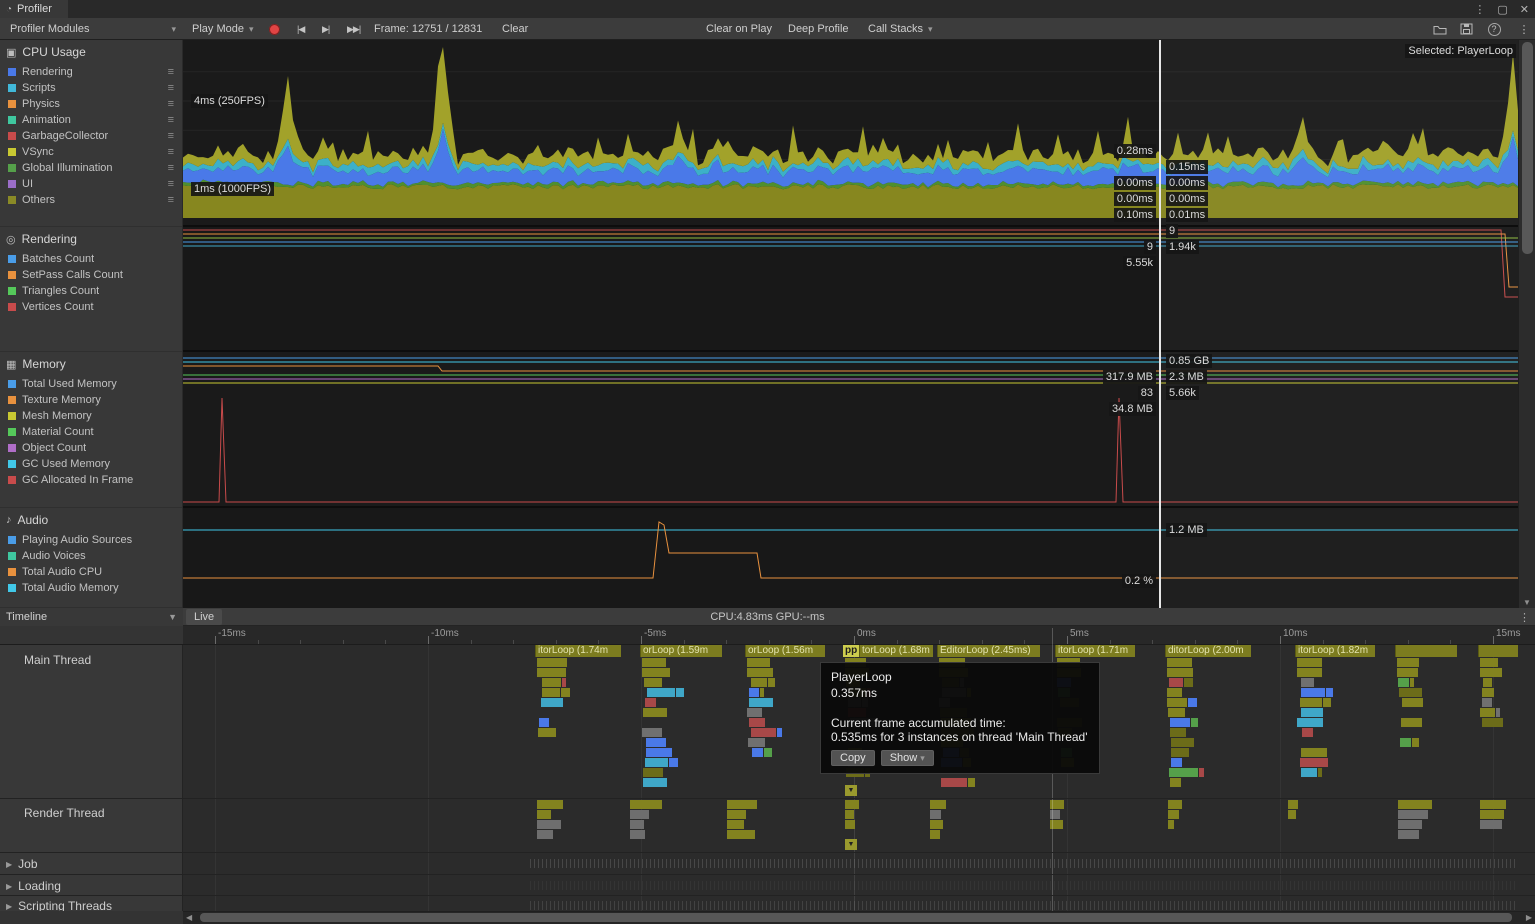 The height and width of the screenshot is (924, 1535). Describe the element at coordinates (64, 813) in the screenshot. I see `thread-label-render: Render Thread` at that location.